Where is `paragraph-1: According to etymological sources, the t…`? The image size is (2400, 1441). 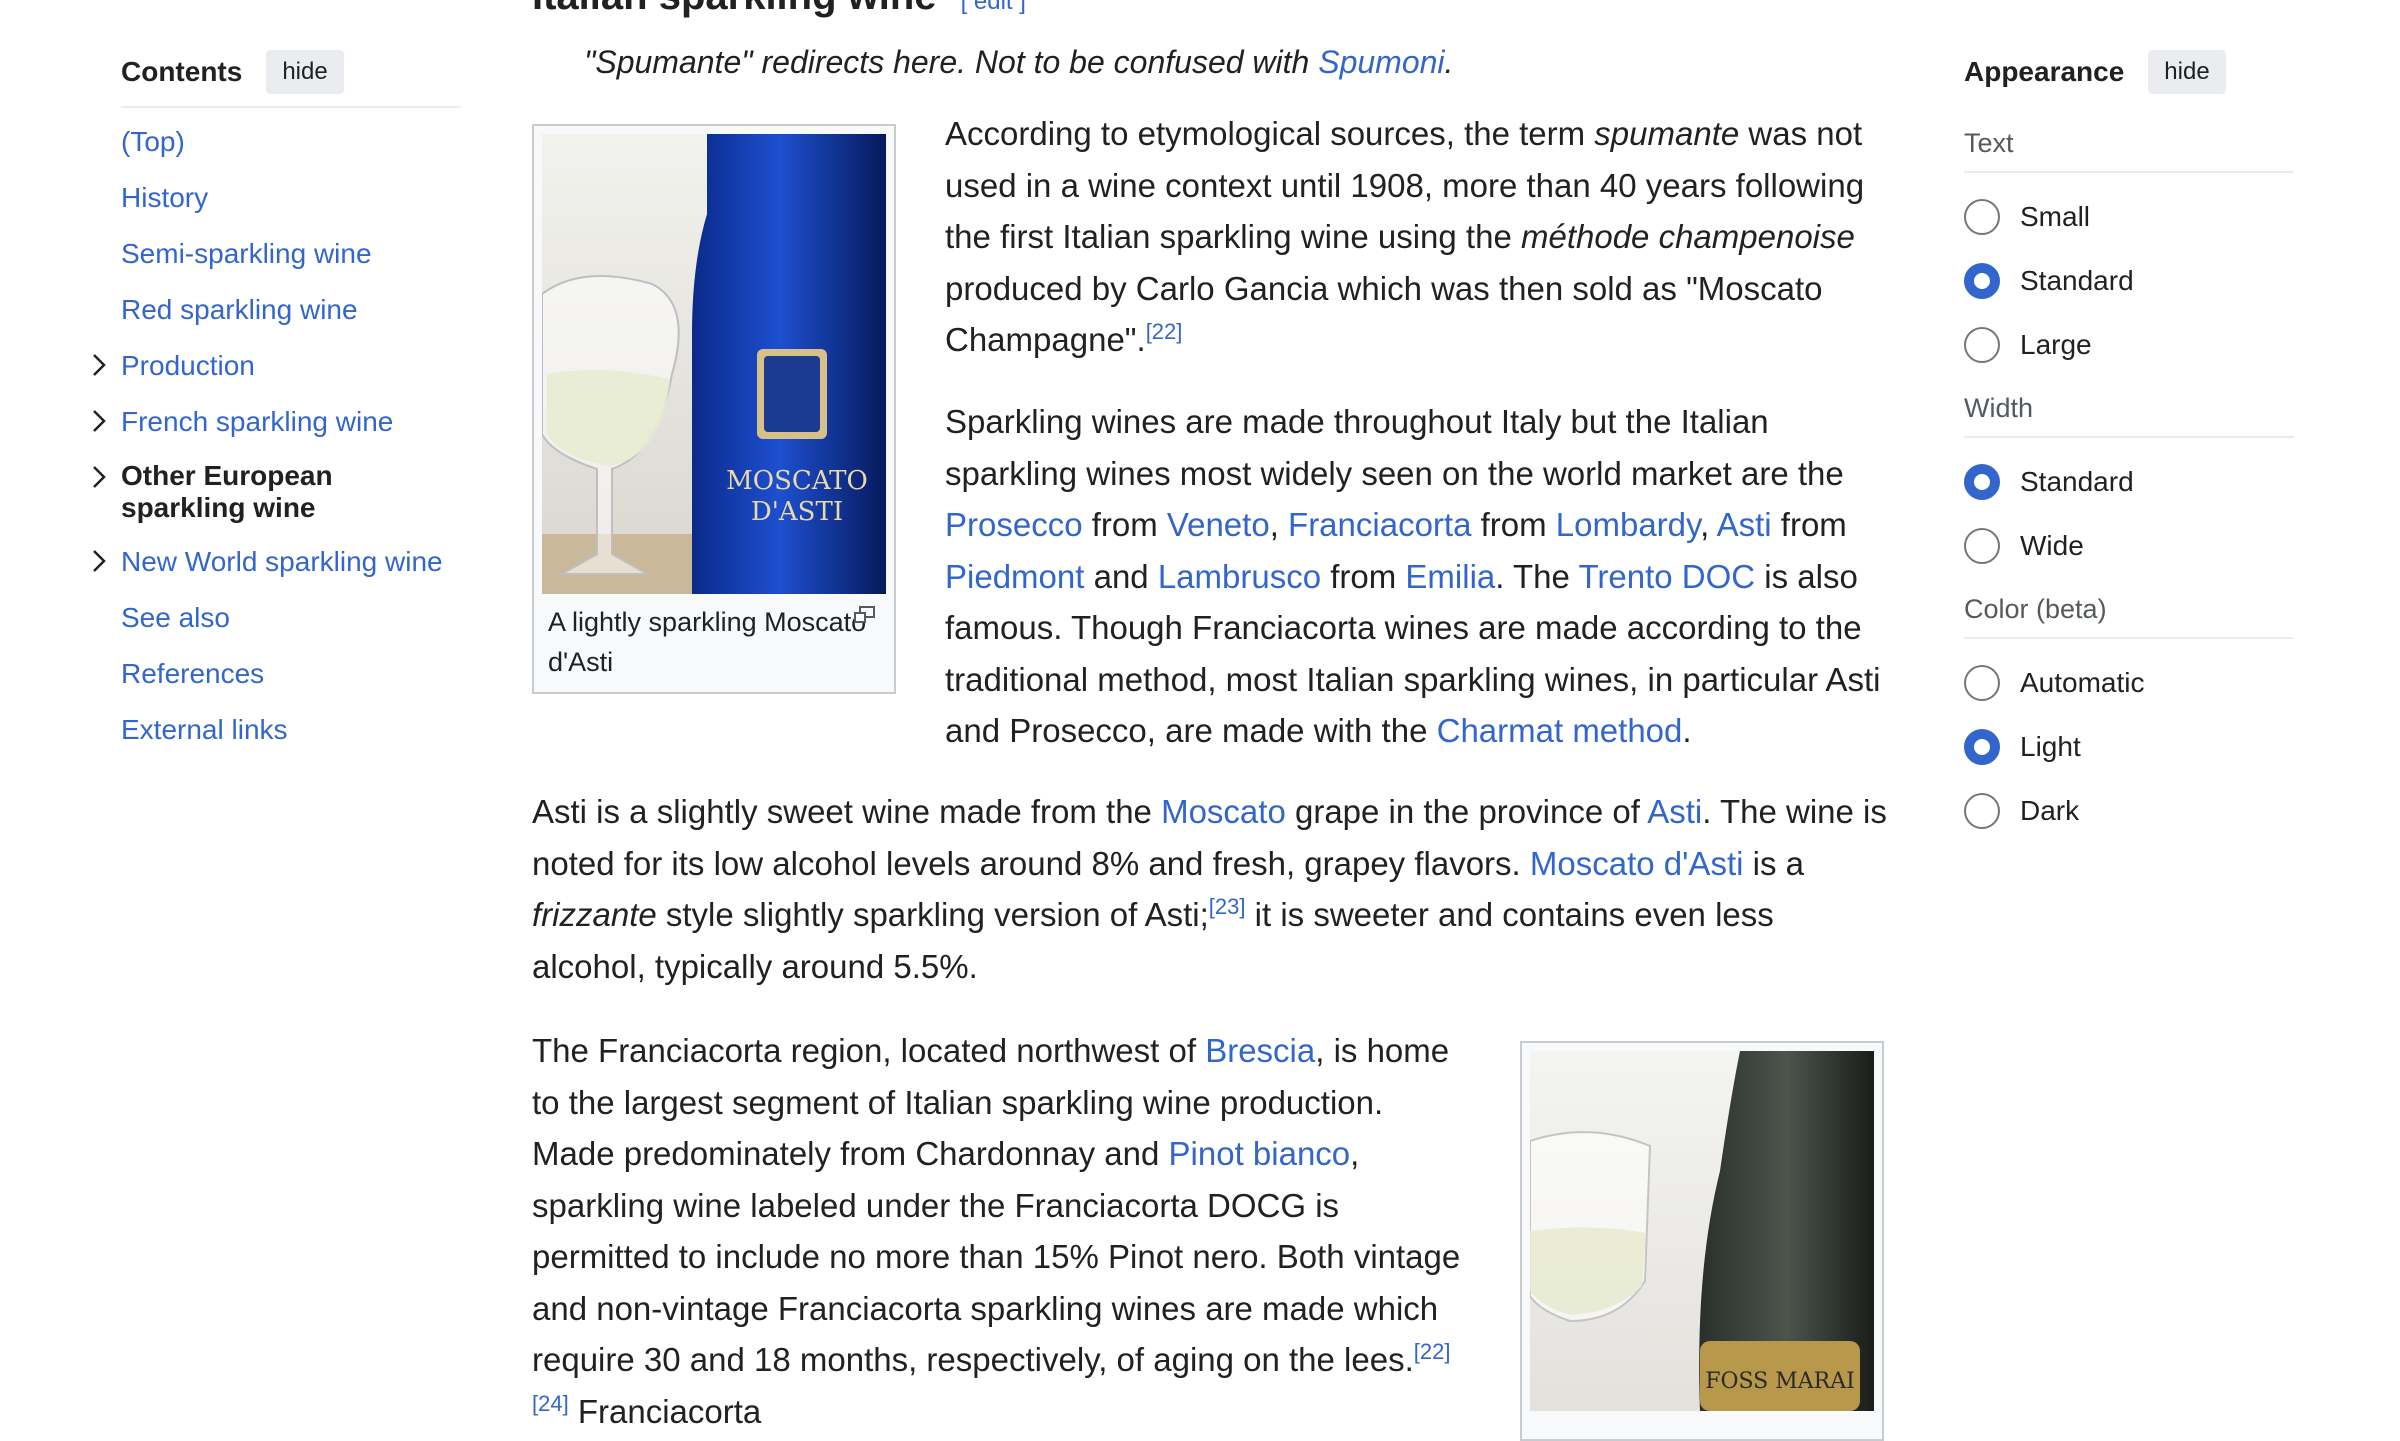
paragraph-1: According to etymological sources, the t… is located at coordinates (1418, 237).